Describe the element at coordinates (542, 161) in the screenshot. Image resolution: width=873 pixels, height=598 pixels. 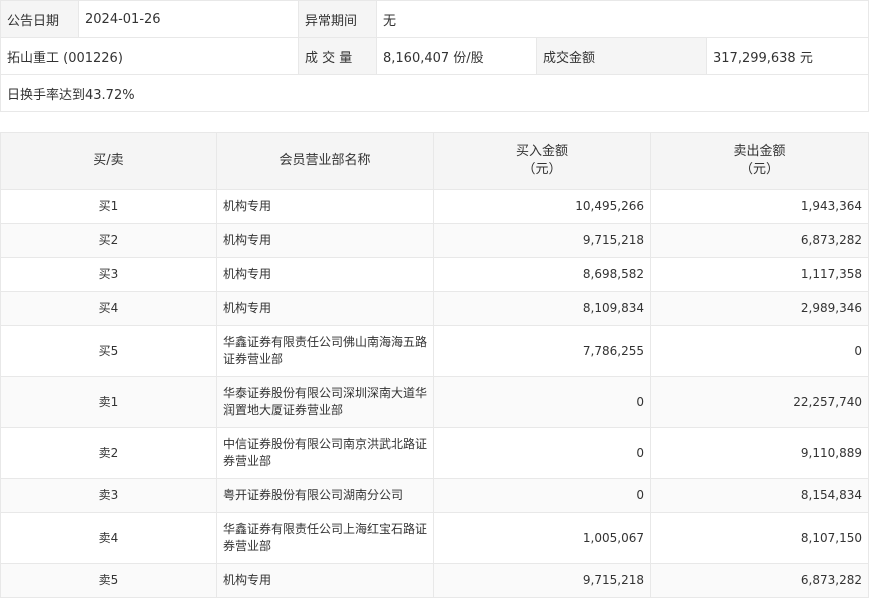
I see `header-buy-amount: 买入金额 （元）` at that location.